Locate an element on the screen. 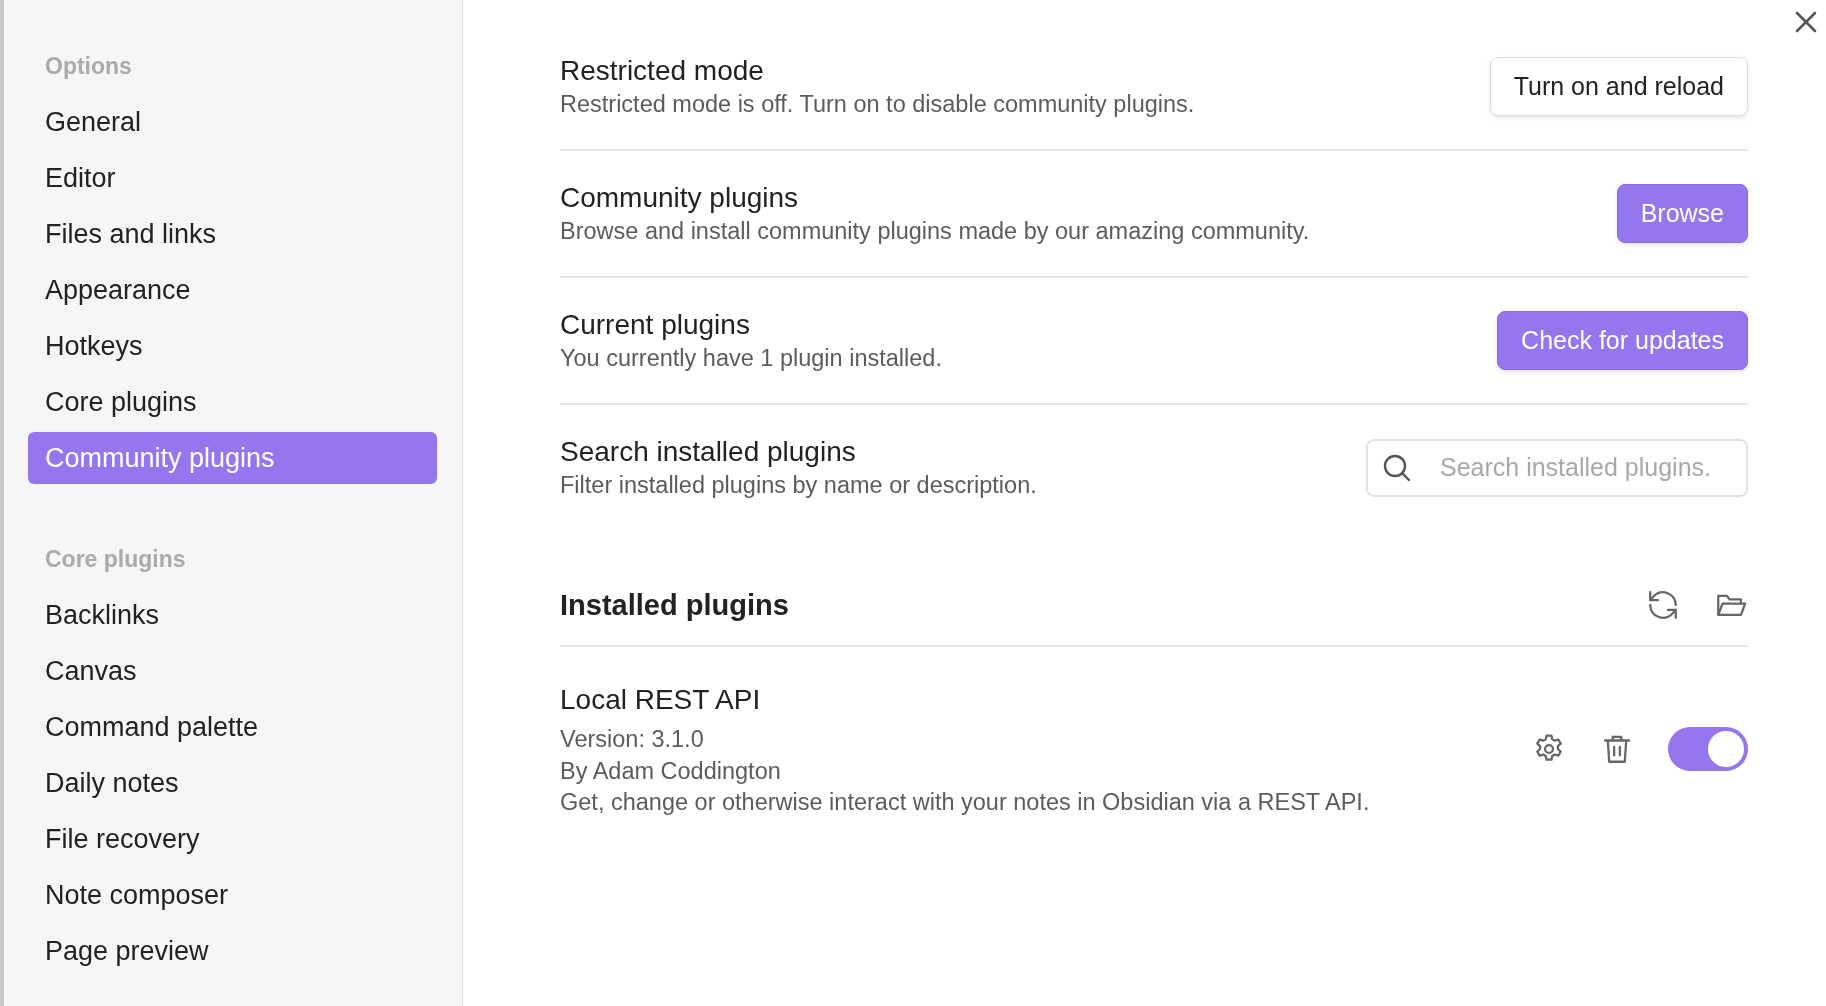 The height and width of the screenshot is (1006, 1826). action-button: Turn on and reload is located at coordinates (1618, 86).